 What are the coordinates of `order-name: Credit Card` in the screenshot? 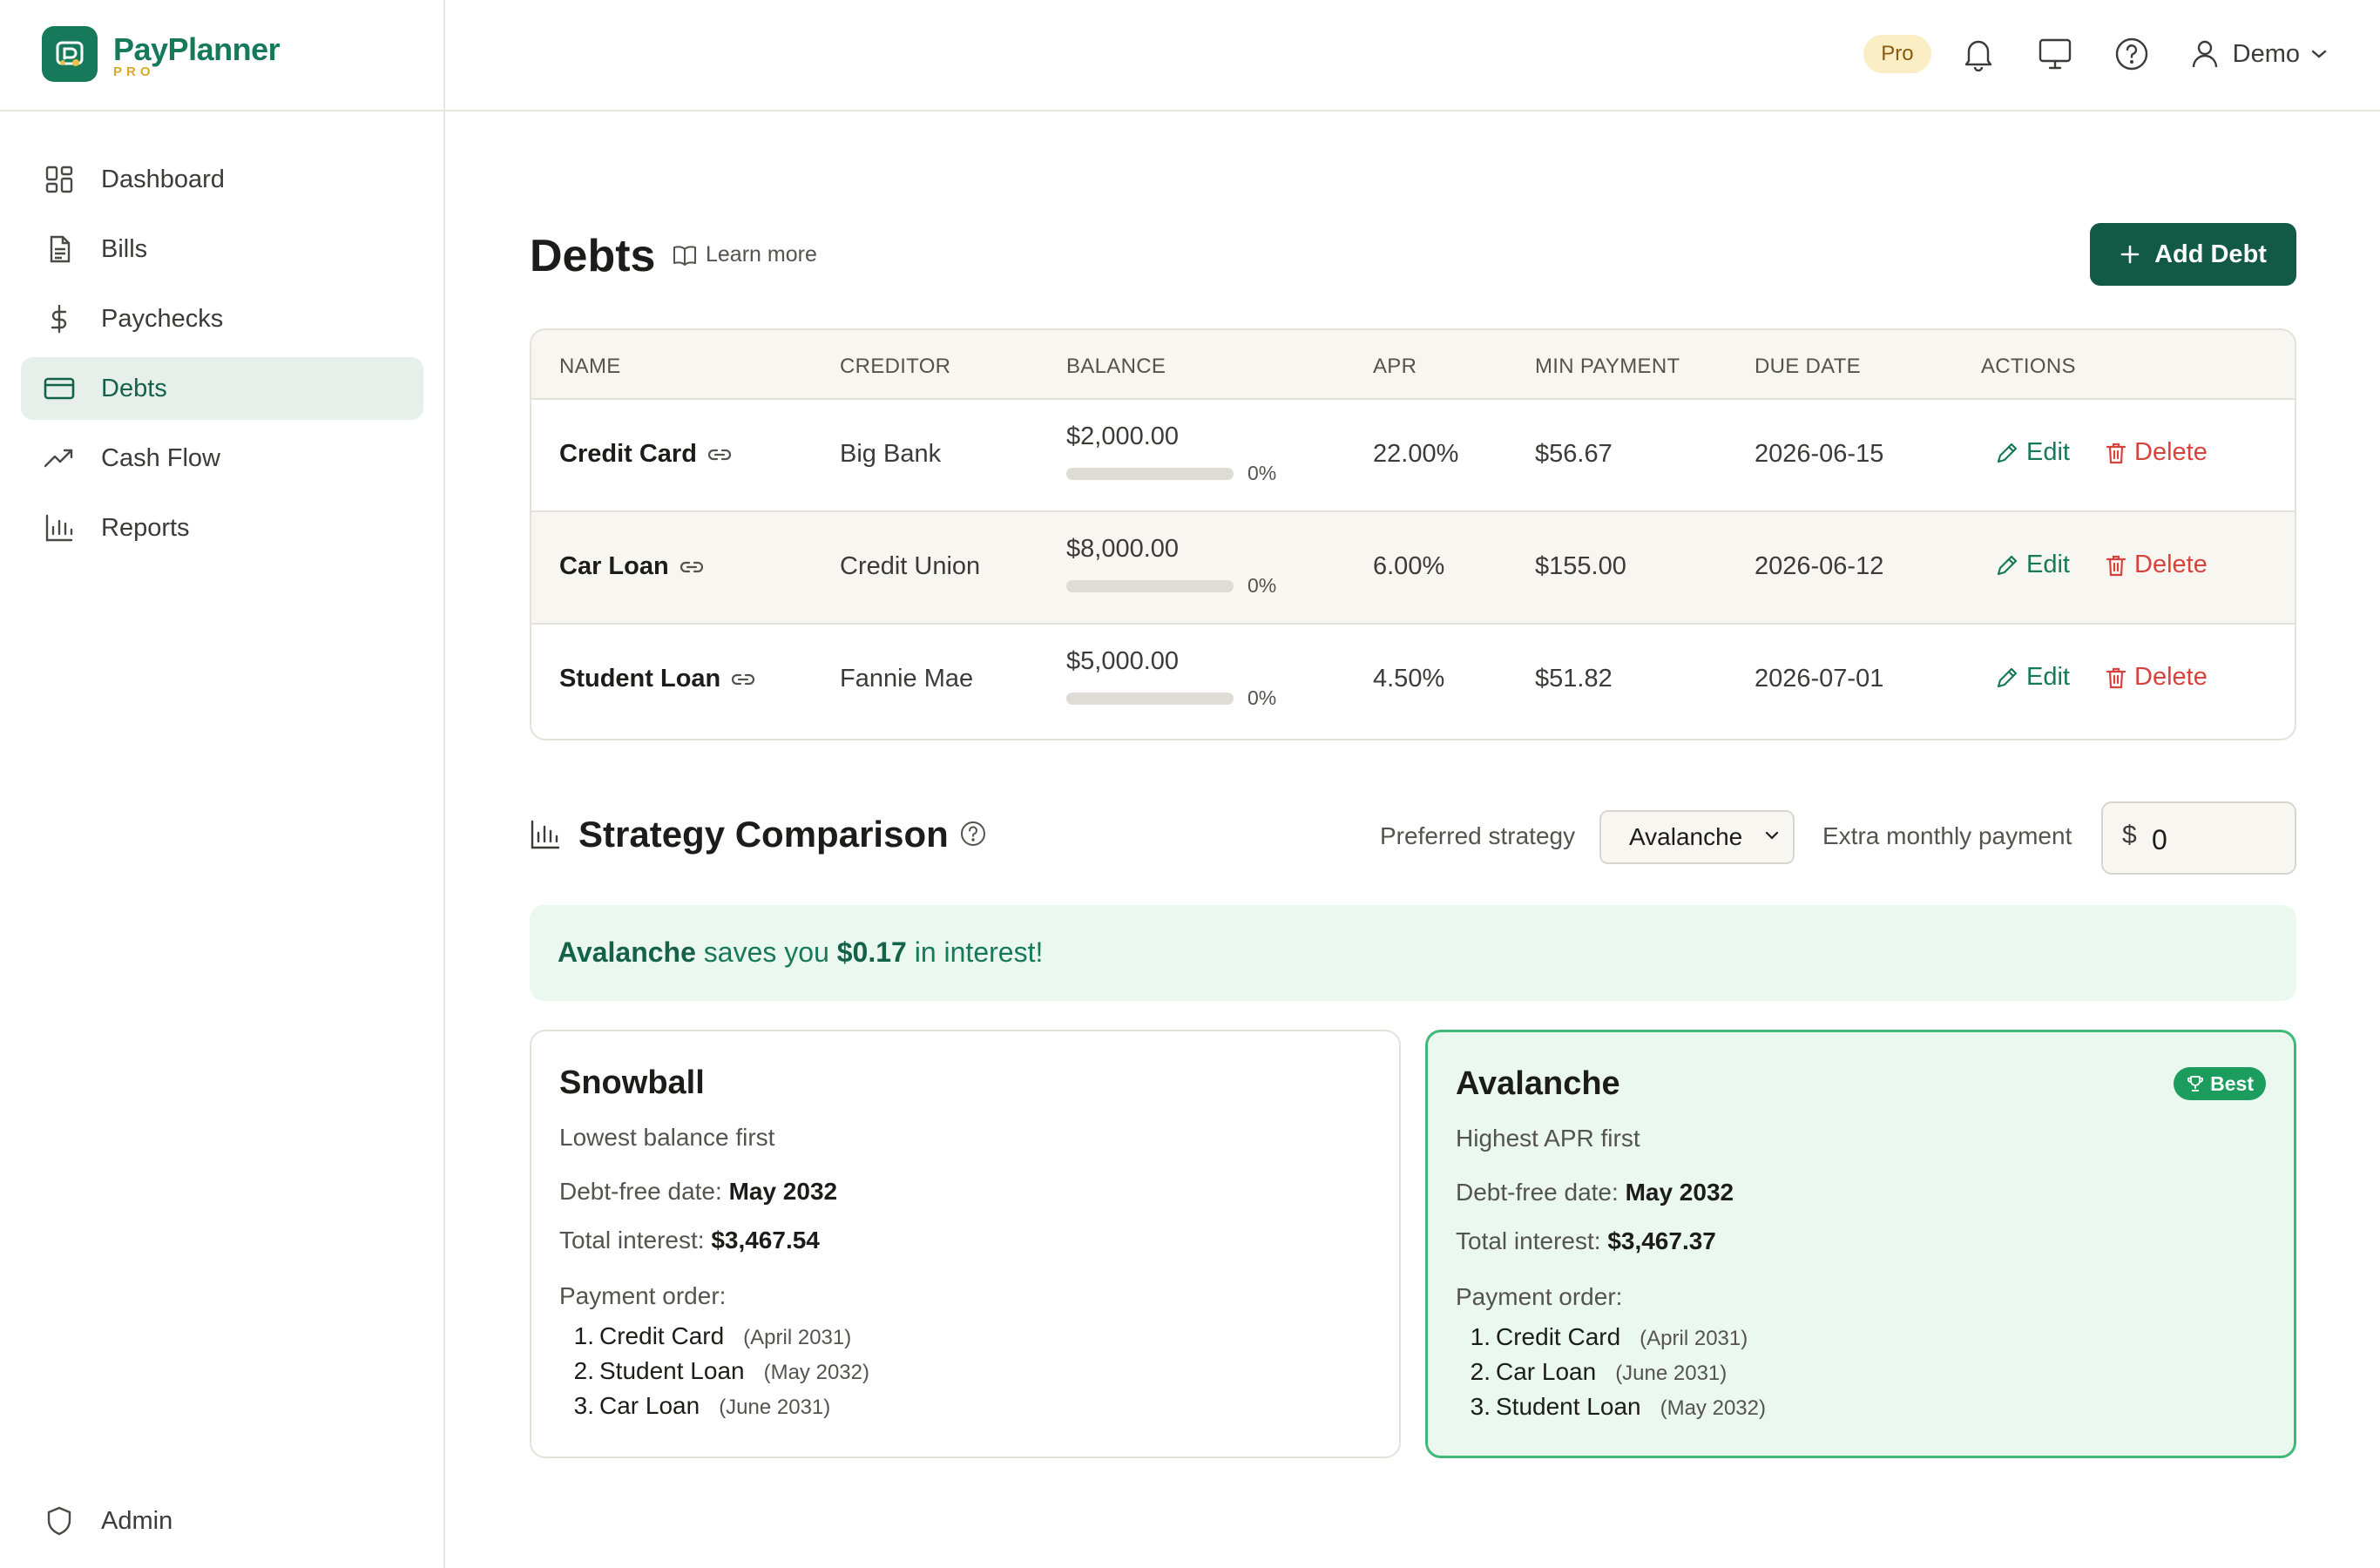 It's located at (662, 1335).